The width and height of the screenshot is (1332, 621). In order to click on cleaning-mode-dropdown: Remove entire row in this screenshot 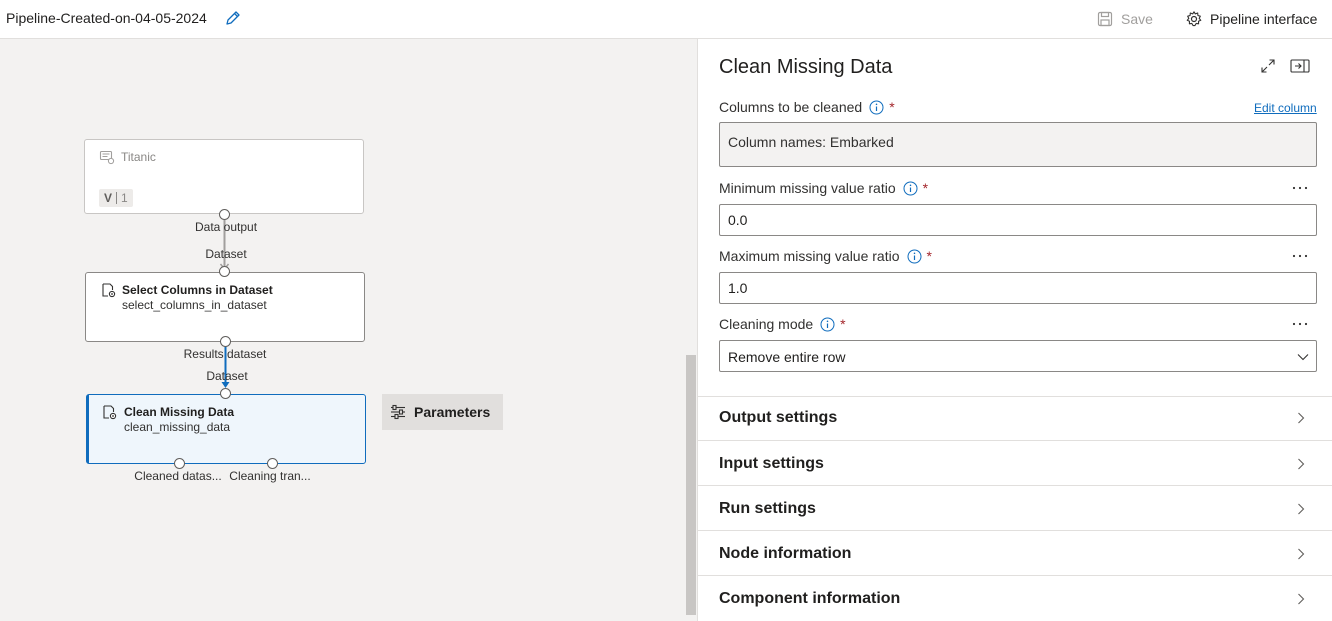, I will do `click(1018, 356)`.